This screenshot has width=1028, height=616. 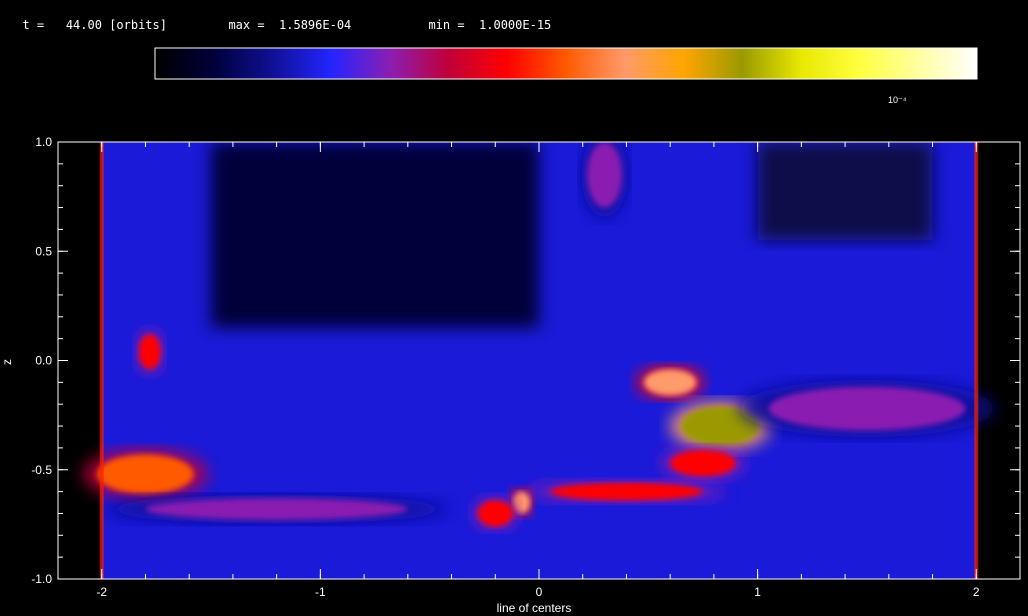 I want to click on x-tick-label: -1, so click(x=320, y=592).